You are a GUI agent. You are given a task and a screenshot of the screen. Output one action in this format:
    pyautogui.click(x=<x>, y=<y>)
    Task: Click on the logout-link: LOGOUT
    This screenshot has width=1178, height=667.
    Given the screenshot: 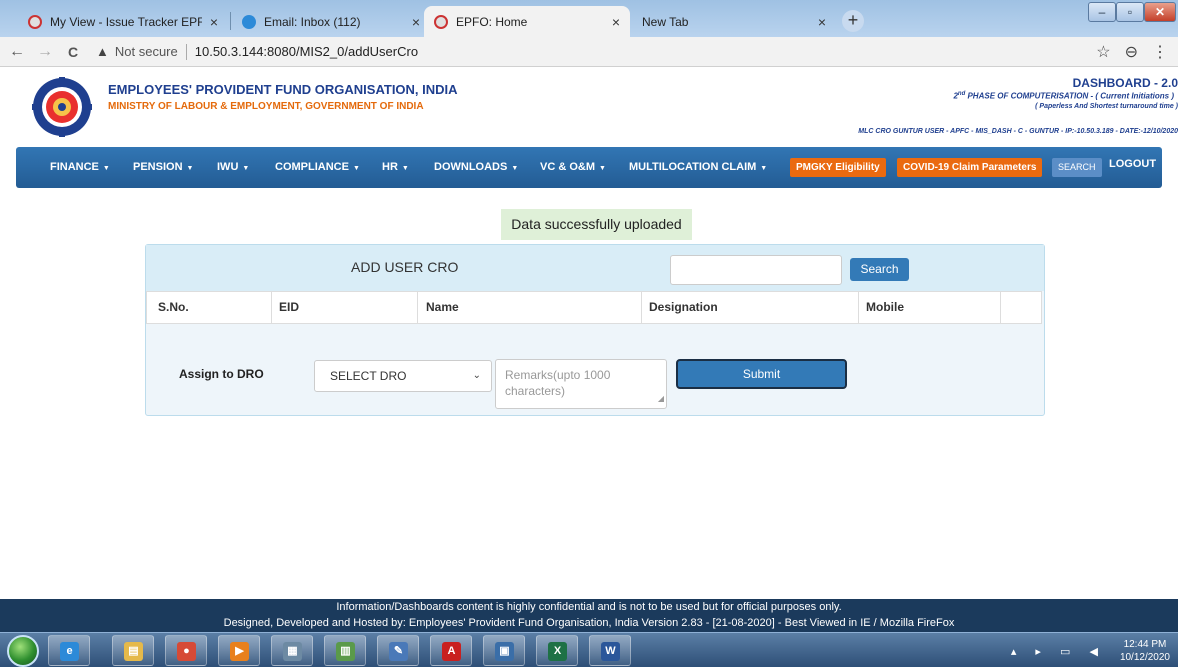 What is the action you would take?
    pyautogui.click(x=1132, y=164)
    